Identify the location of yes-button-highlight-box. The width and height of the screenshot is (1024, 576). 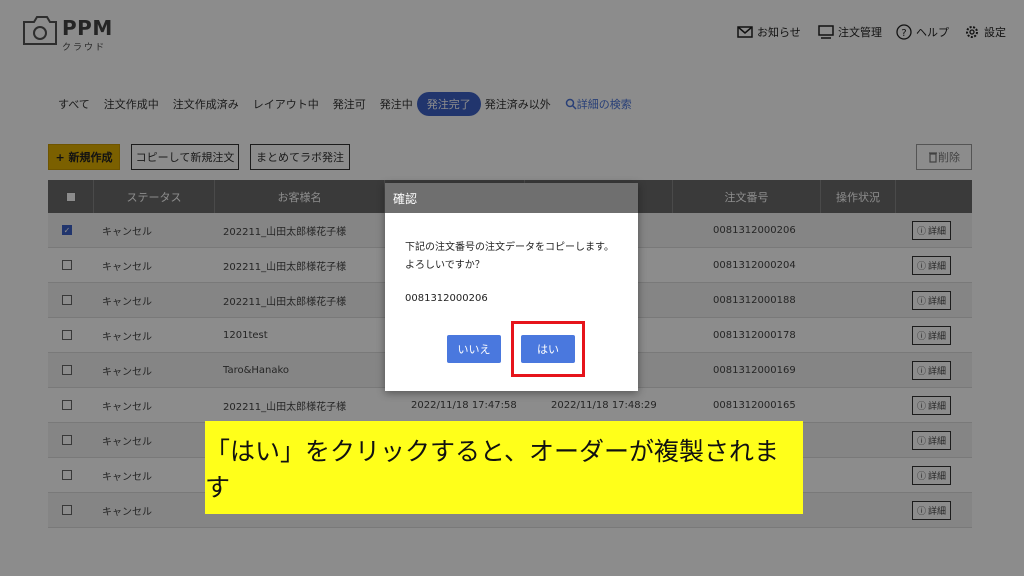
(548, 349).